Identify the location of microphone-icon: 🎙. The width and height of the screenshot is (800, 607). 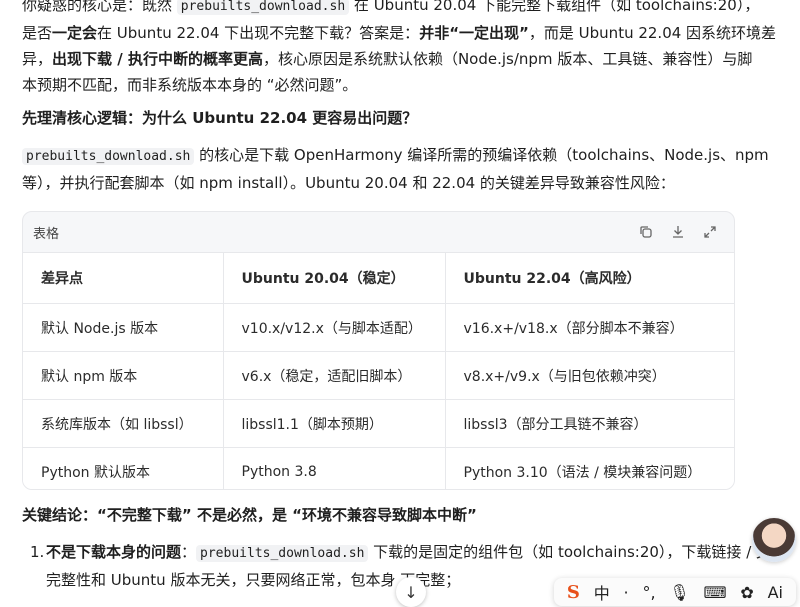
(679, 592).